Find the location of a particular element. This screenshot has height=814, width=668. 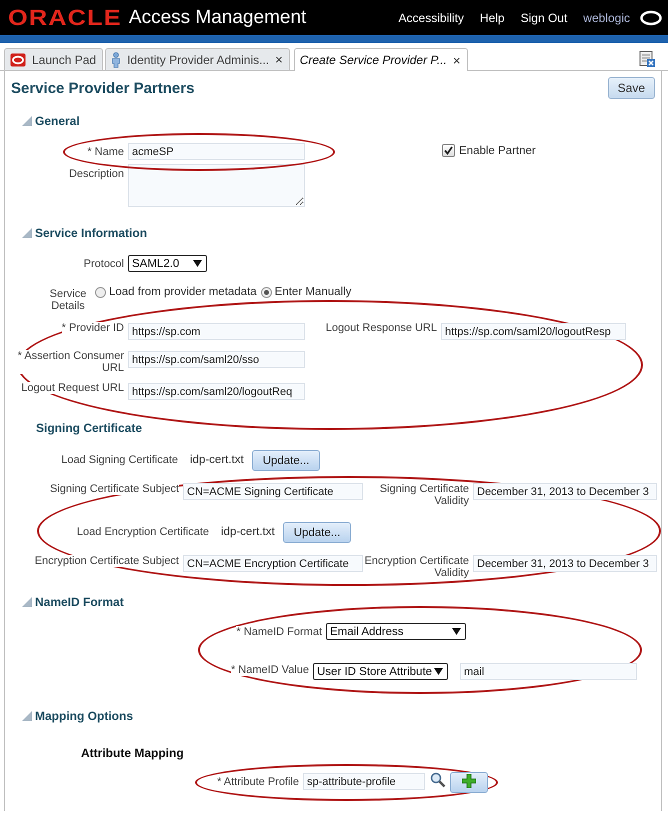

tab: Create Service Provider P... × is located at coordinates (381, 59).